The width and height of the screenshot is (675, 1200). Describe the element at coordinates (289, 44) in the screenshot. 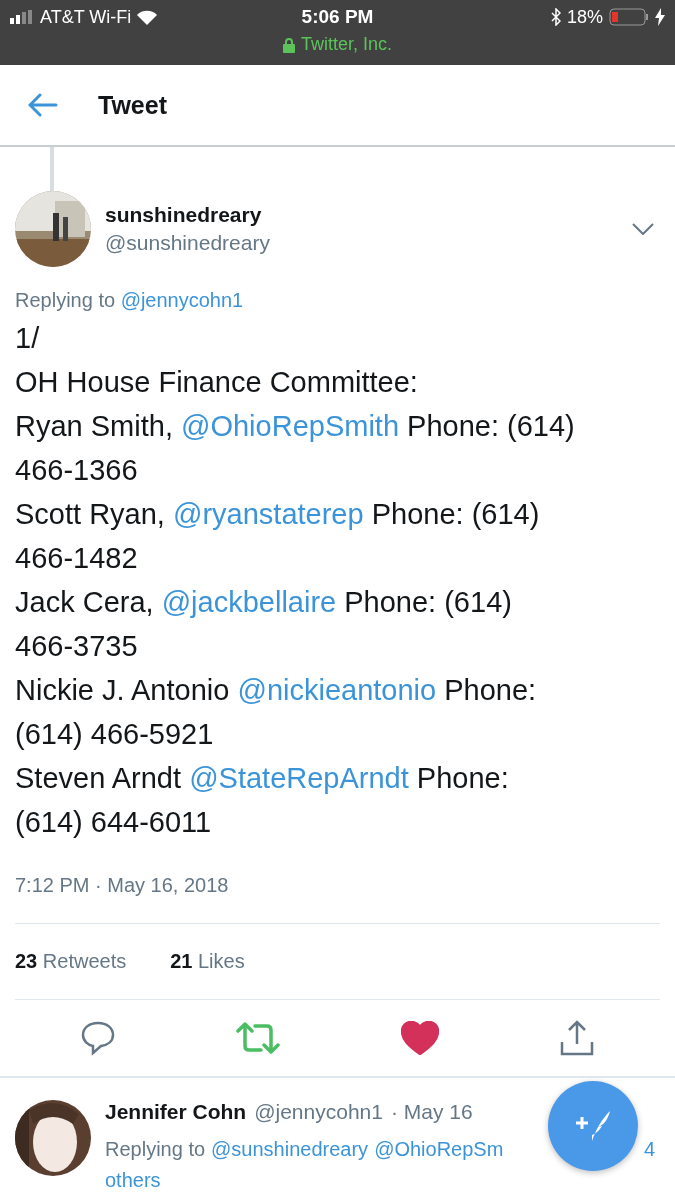

I see `lock-icon` at that location.